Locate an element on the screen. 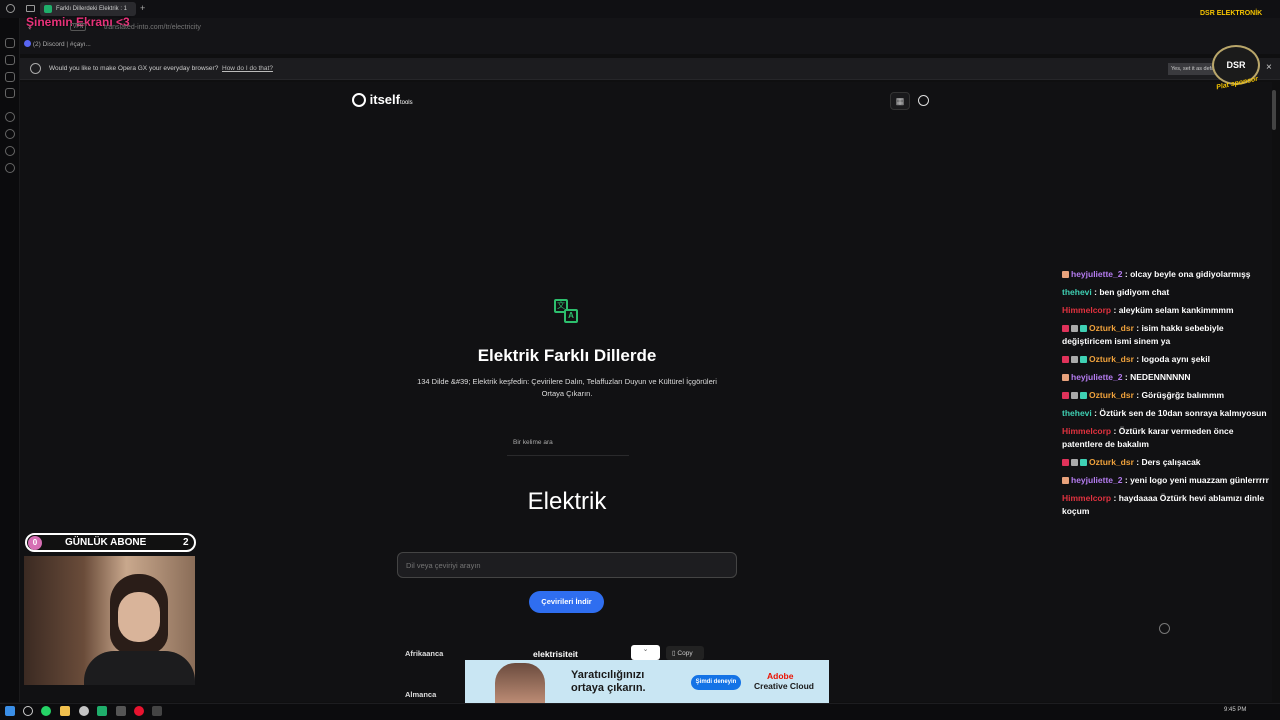 This screenshot has height=720, width=1280. windows-taskbar is located at coordinates (640, 711).